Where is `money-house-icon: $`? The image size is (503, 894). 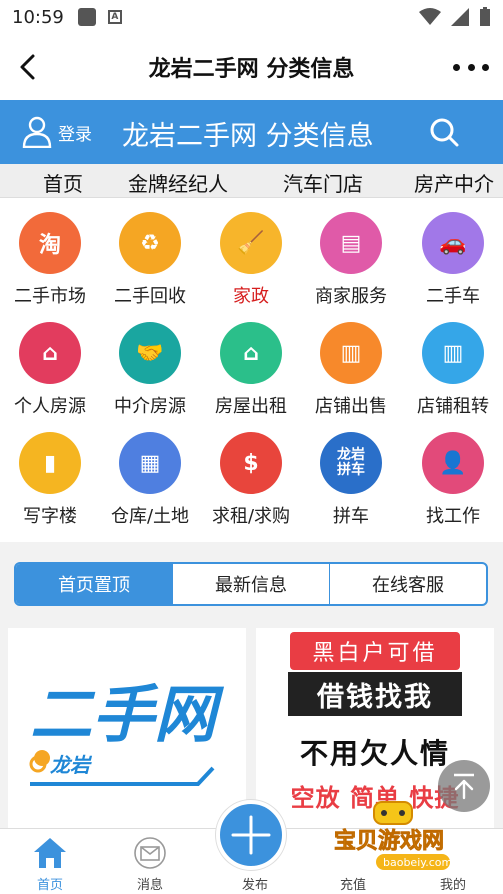
money-house-icon: $ is located at coordinates (251, 463).